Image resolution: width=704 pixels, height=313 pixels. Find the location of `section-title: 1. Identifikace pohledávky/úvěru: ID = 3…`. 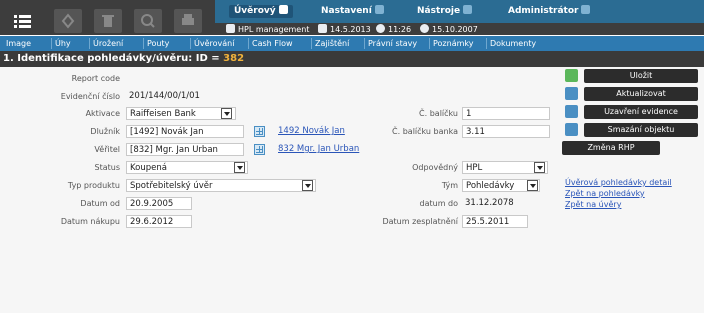

section-title: 1. Identifikace pohledávky/úvěru: ID = 3… is located at coordinates (123, 59).